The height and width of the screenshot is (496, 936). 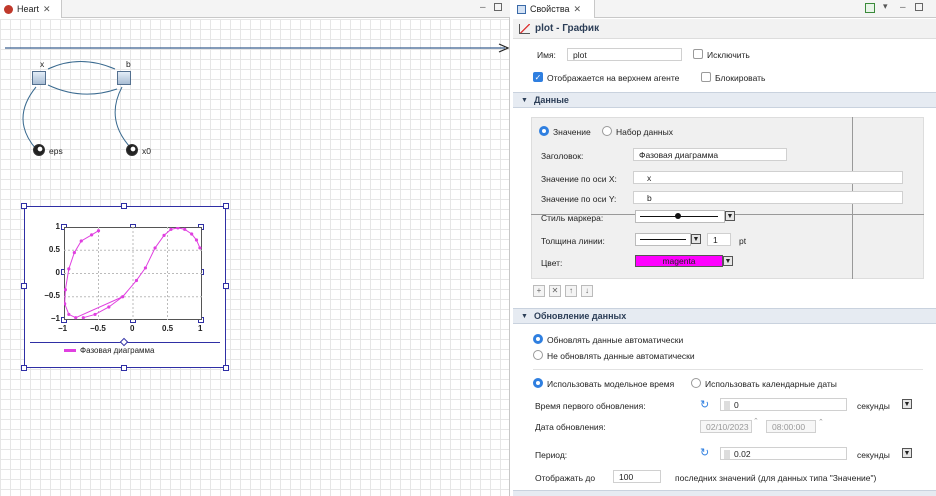 What do you see at coordinates (821, 422) in the screenshot?
I see `time-spinner-icon: ⌃` at bounding box center [821, 422].